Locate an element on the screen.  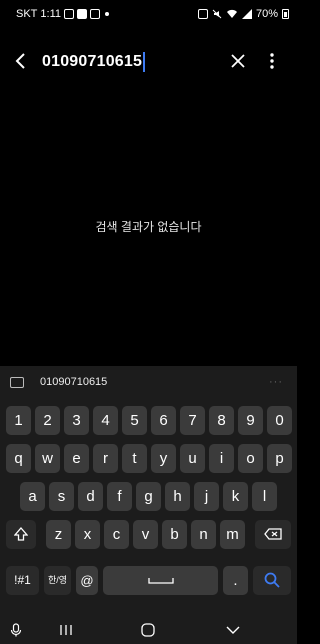
number-key-2: 2 is located at coordinates (47, 420).